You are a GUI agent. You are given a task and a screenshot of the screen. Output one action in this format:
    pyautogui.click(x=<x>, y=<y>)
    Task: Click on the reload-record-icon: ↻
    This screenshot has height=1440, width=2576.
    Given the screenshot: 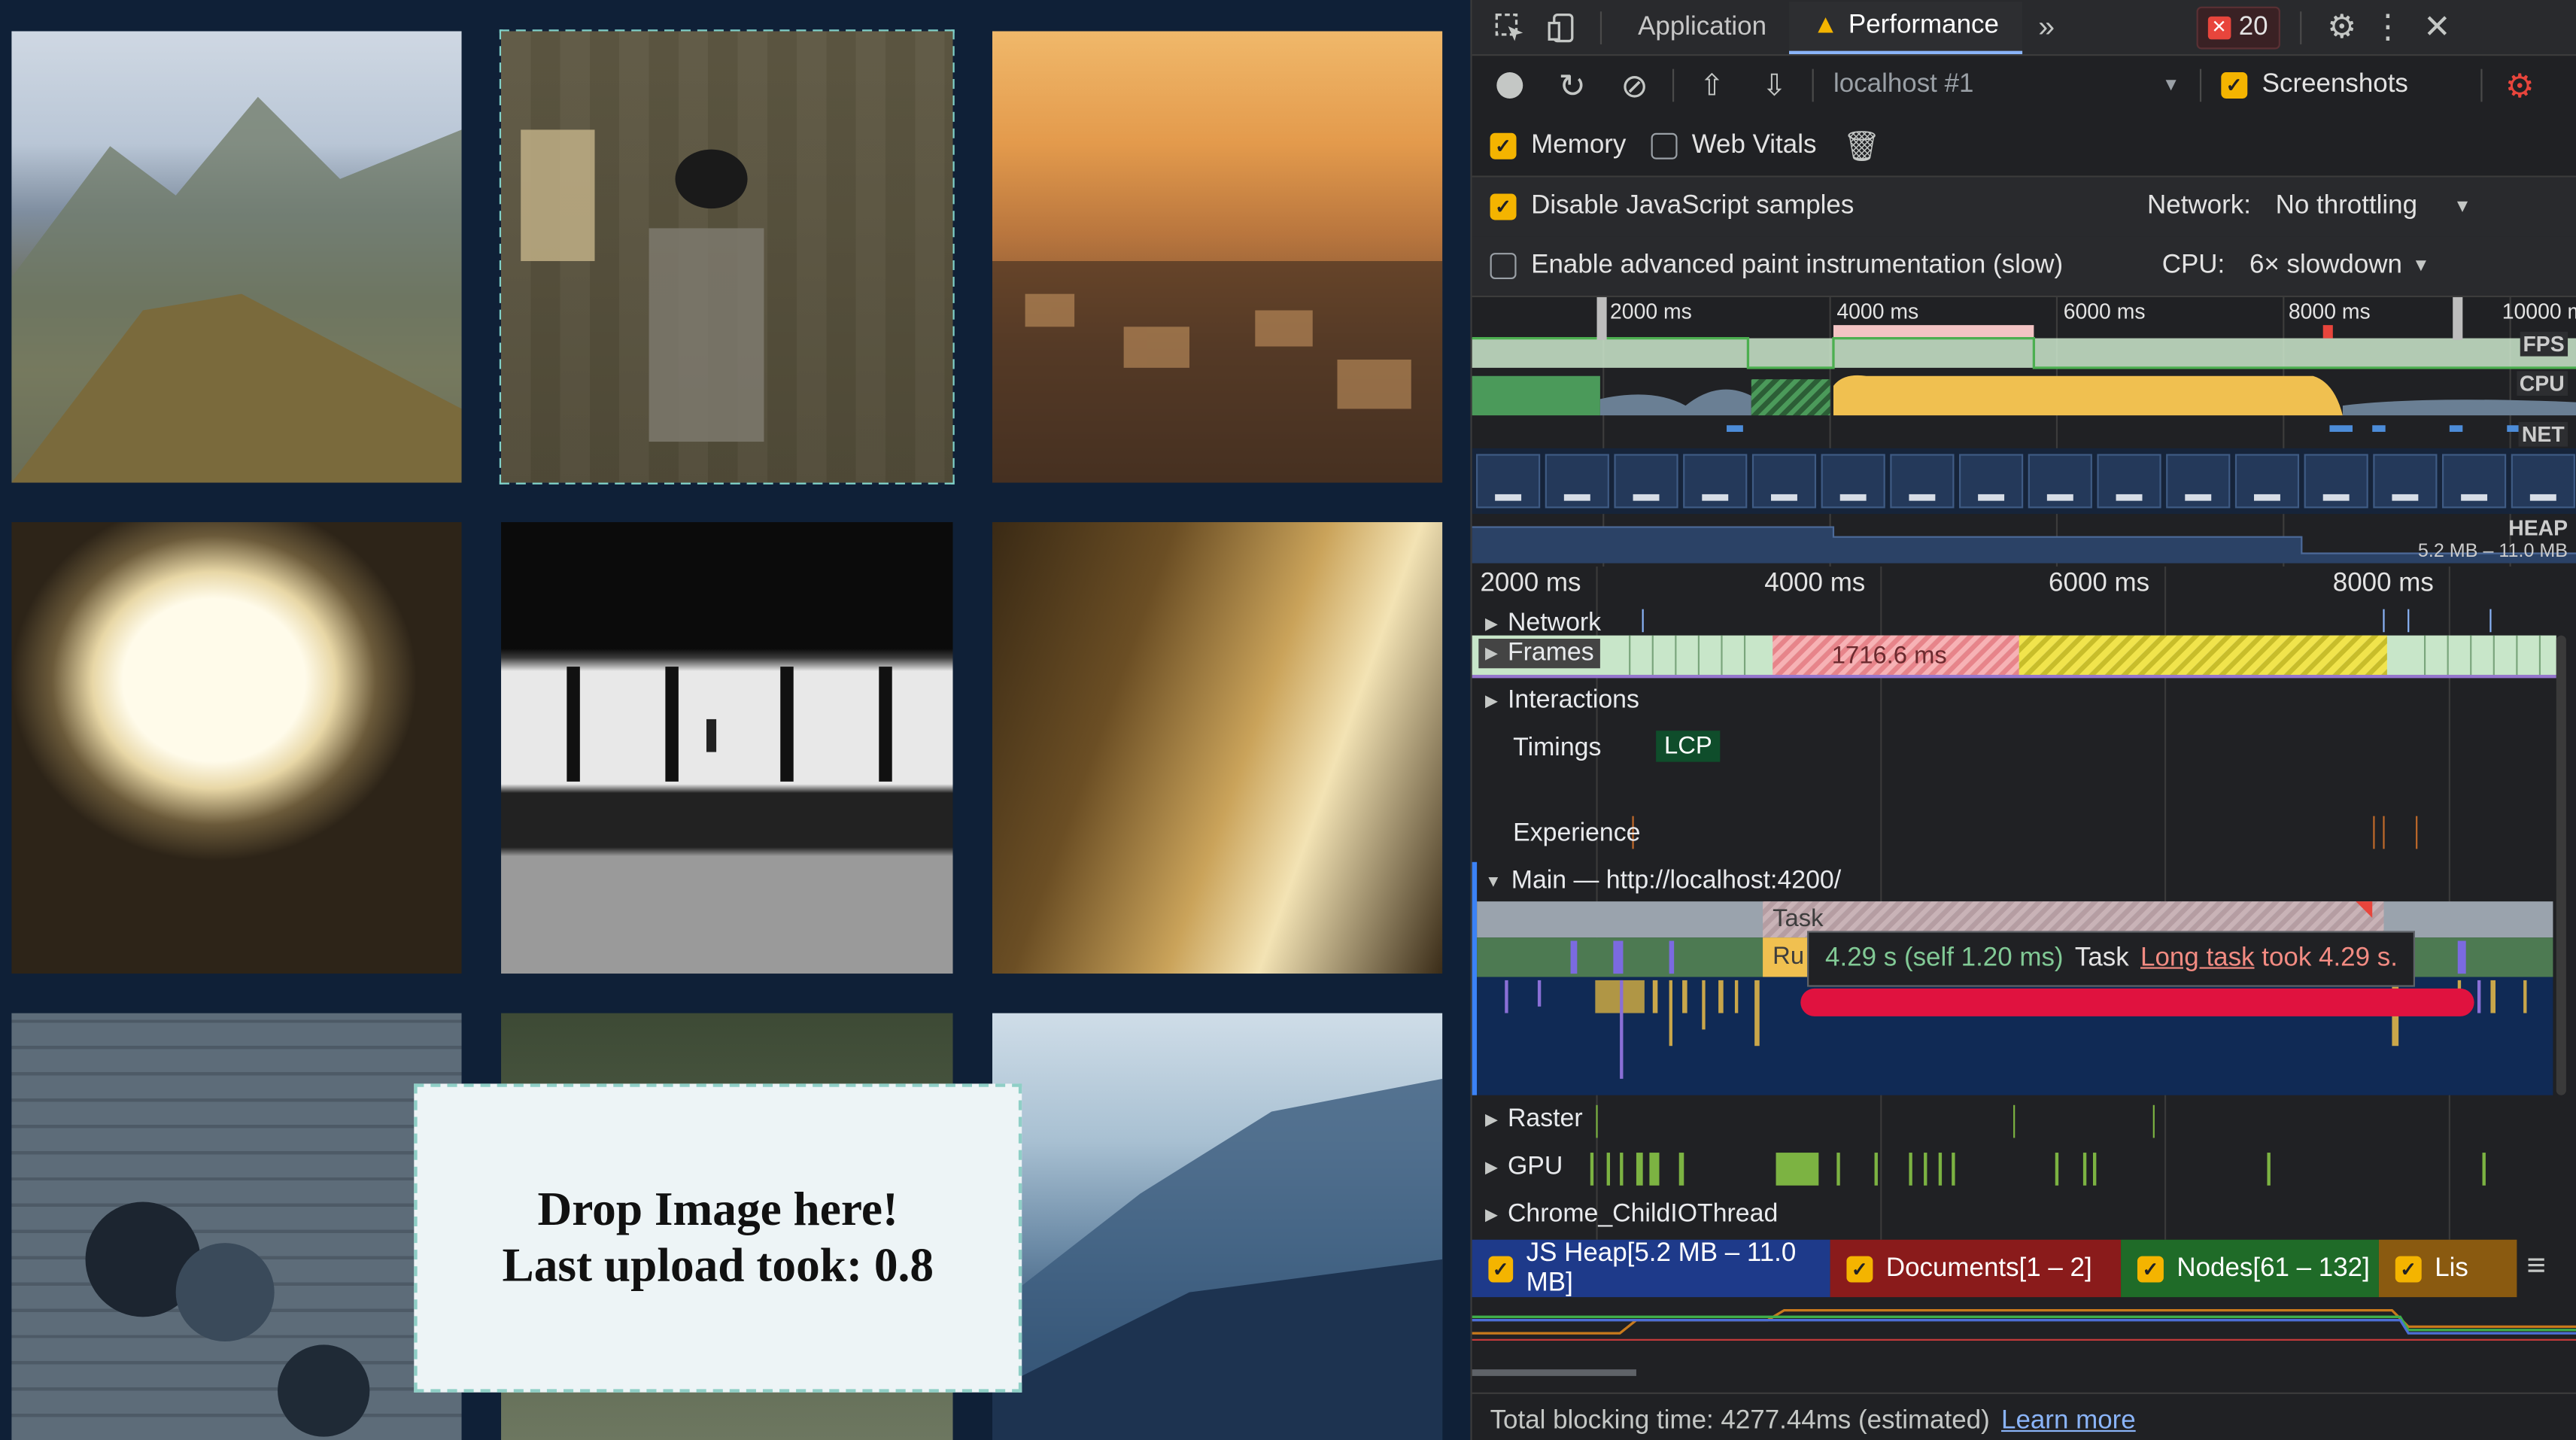 What is the action you would take?
    pyautogui.click(x=1572, y=85)
    